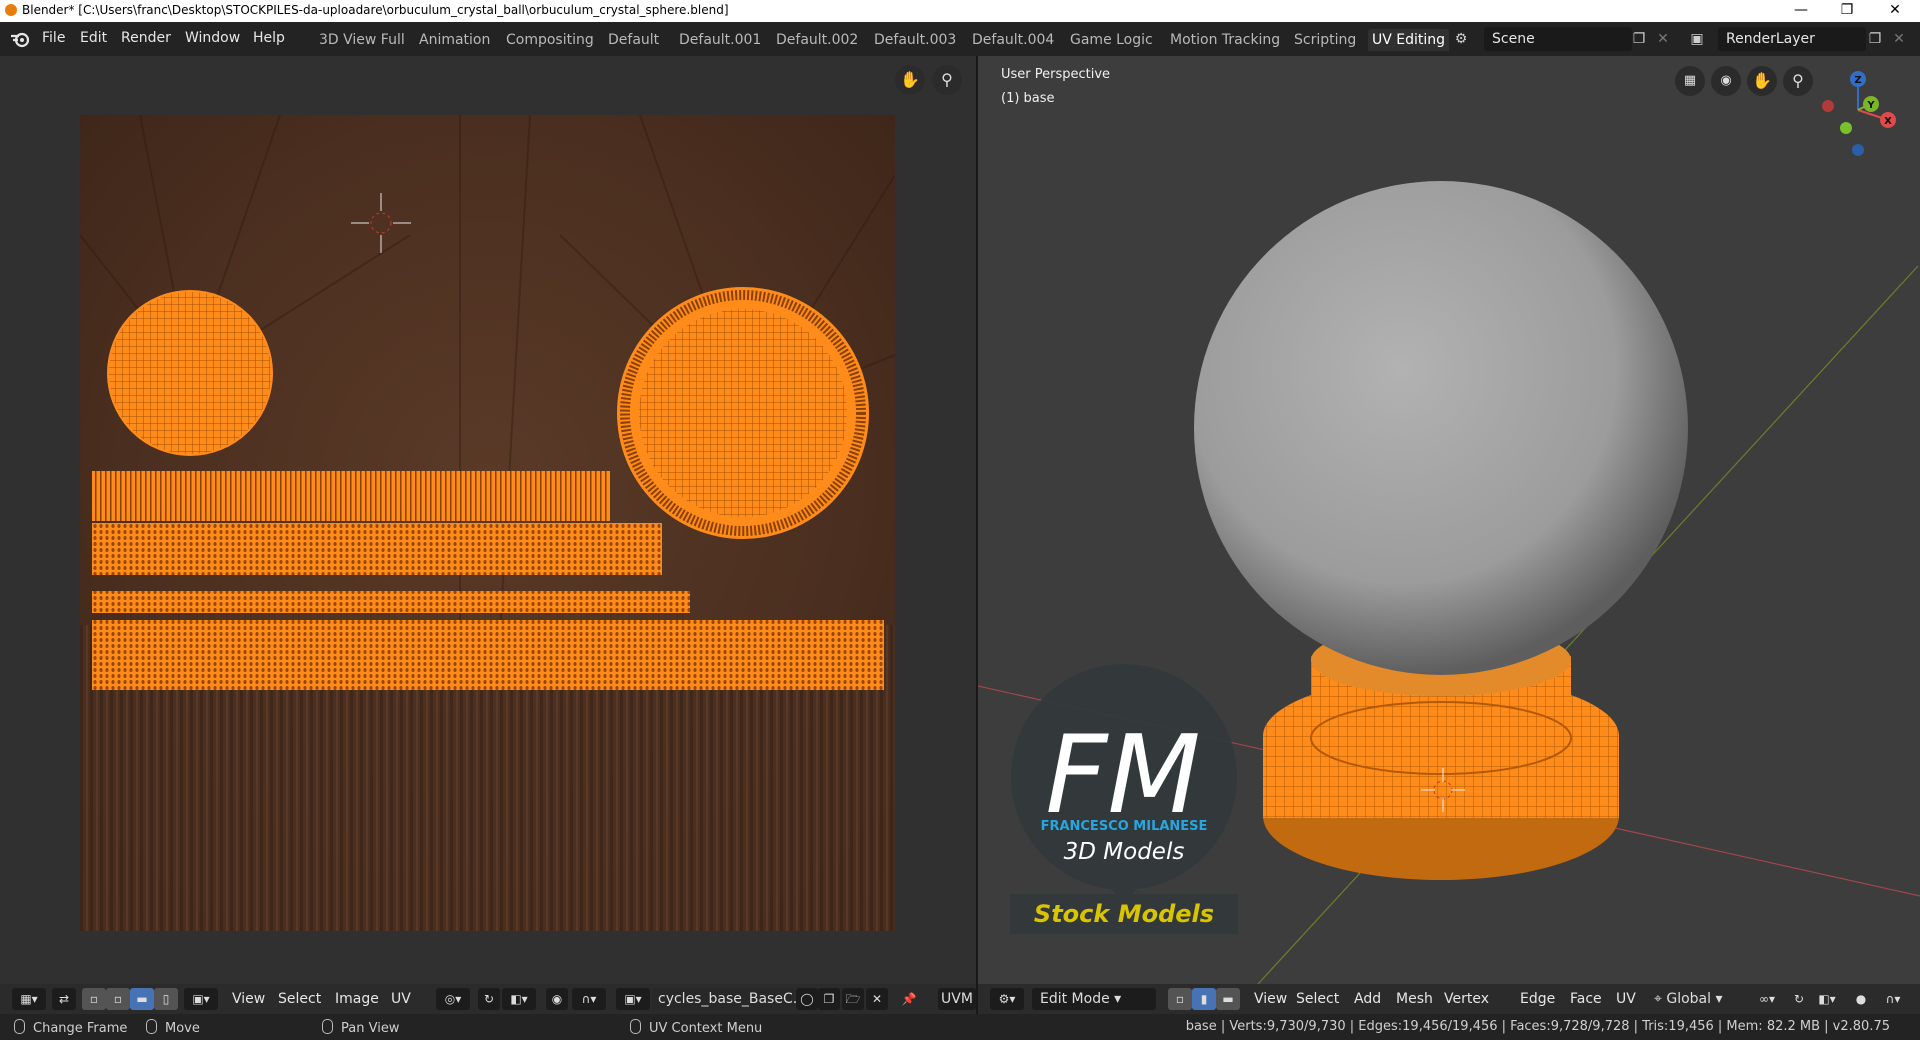 This screenshot has height=1040, width=1920. Describe the element at coordinates (1270, 999) in the screenshot. I see `vp-menu-view: View` at that location.